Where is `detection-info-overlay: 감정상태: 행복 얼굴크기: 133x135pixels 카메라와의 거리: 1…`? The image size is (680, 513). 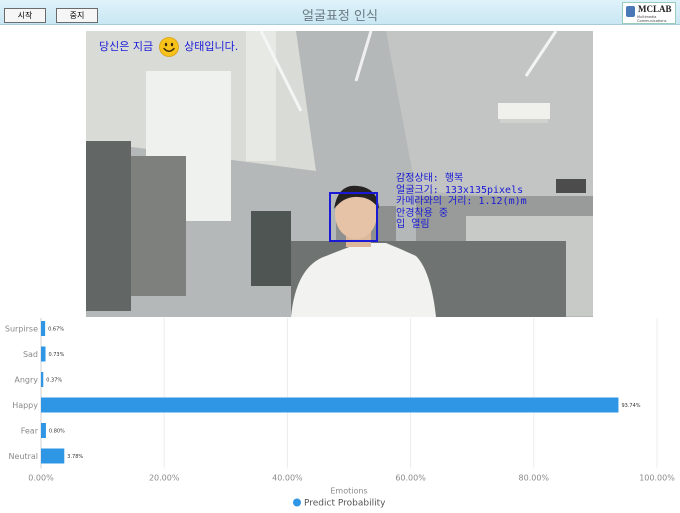 detection-info-overlay: 감정상태: 행복 얼굴크기: 133x135pixels 카메라와의 거리: 1… is located at coordinates (461, 202).